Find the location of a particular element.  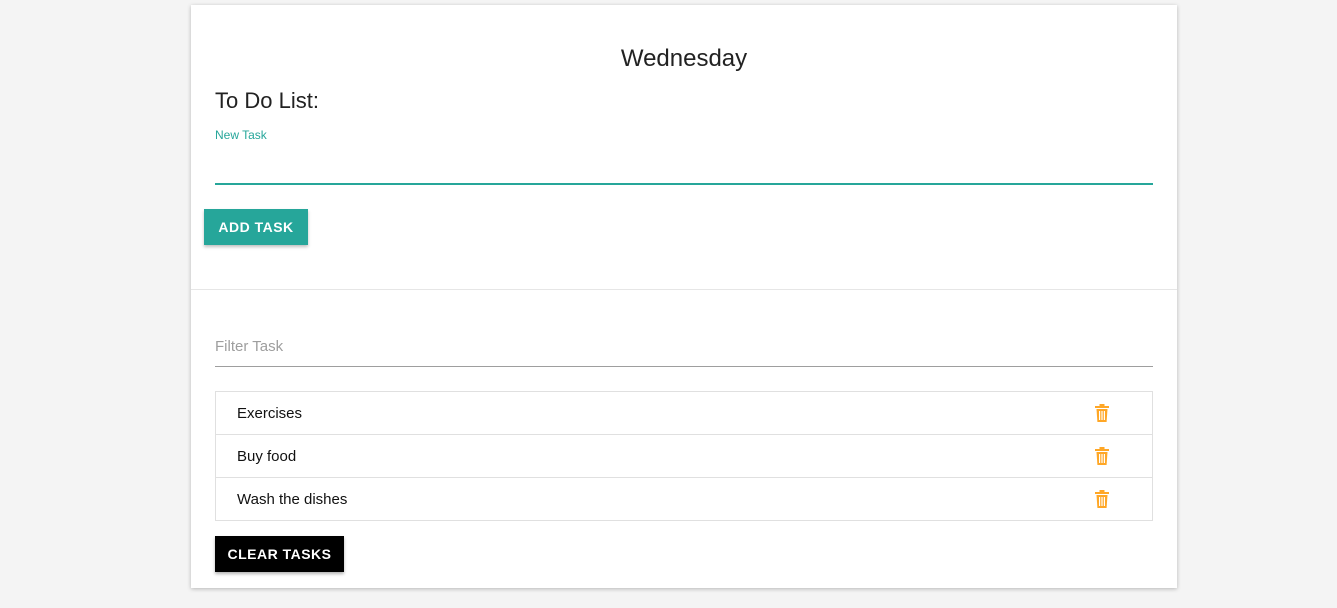

task-text: Wash the dishes is located at coordinates (292, 499).